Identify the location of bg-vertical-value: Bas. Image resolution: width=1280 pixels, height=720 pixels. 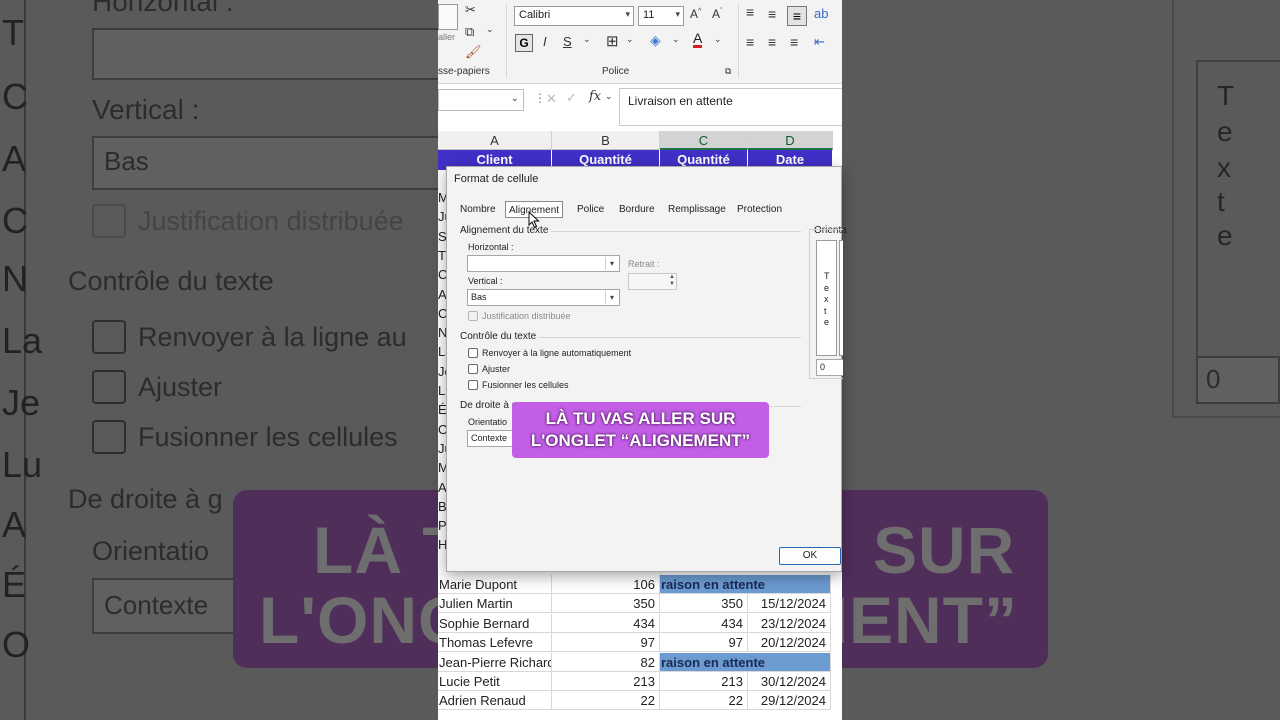
(126, 161).